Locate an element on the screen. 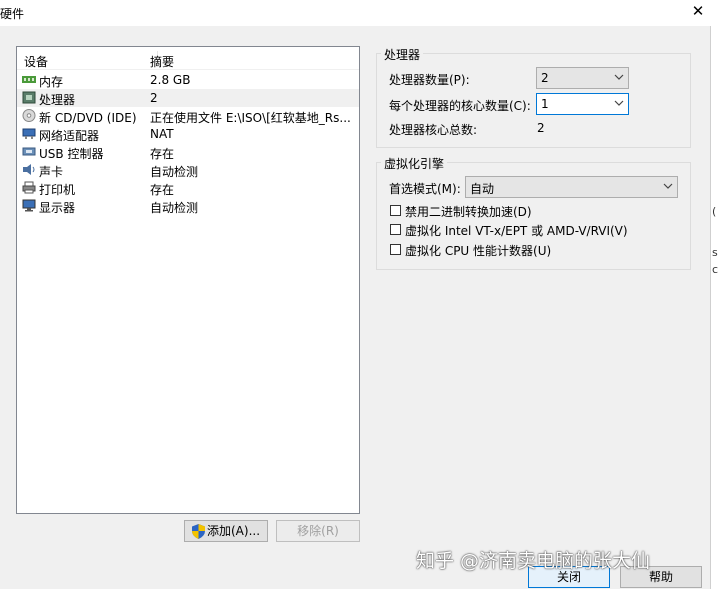  virtualize-vtx-checkbox is located at coordinates (395, 229).